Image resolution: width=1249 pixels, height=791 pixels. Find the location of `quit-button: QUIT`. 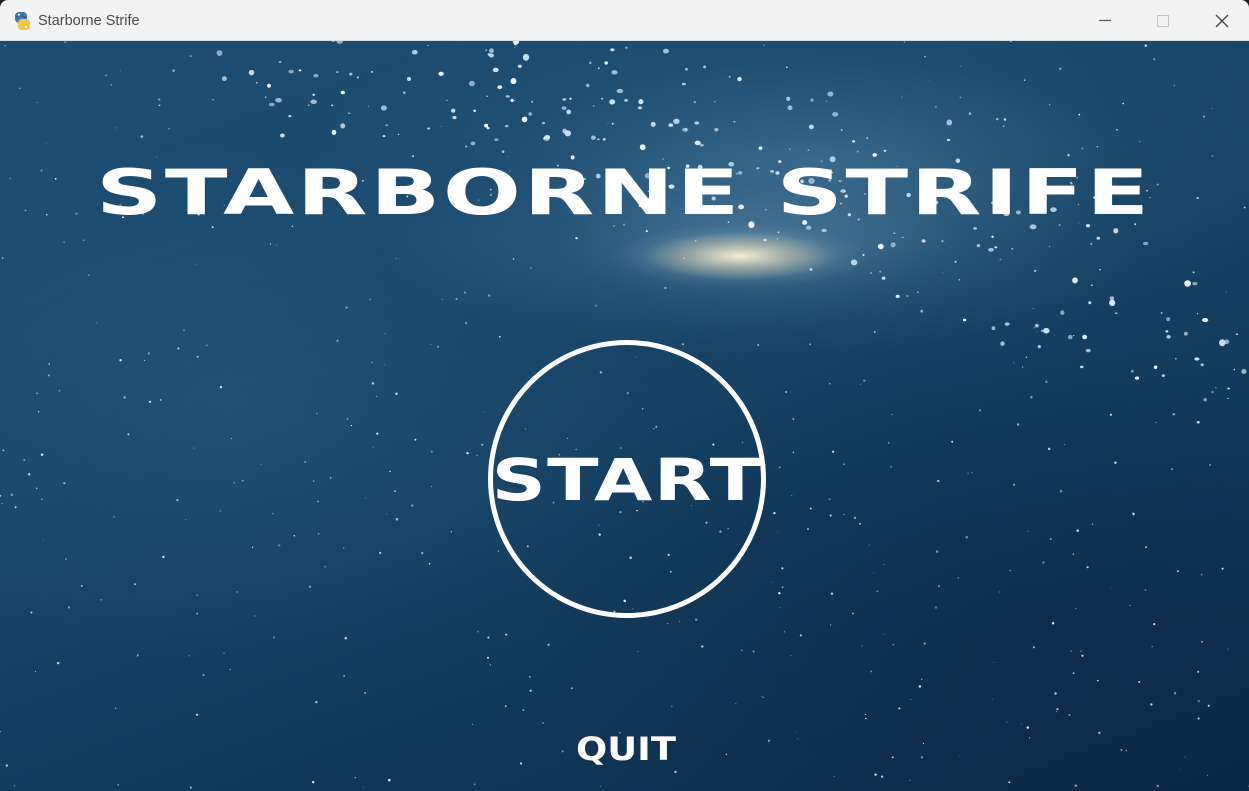

quit-button: QUIT is located at coordinates (626, 749).